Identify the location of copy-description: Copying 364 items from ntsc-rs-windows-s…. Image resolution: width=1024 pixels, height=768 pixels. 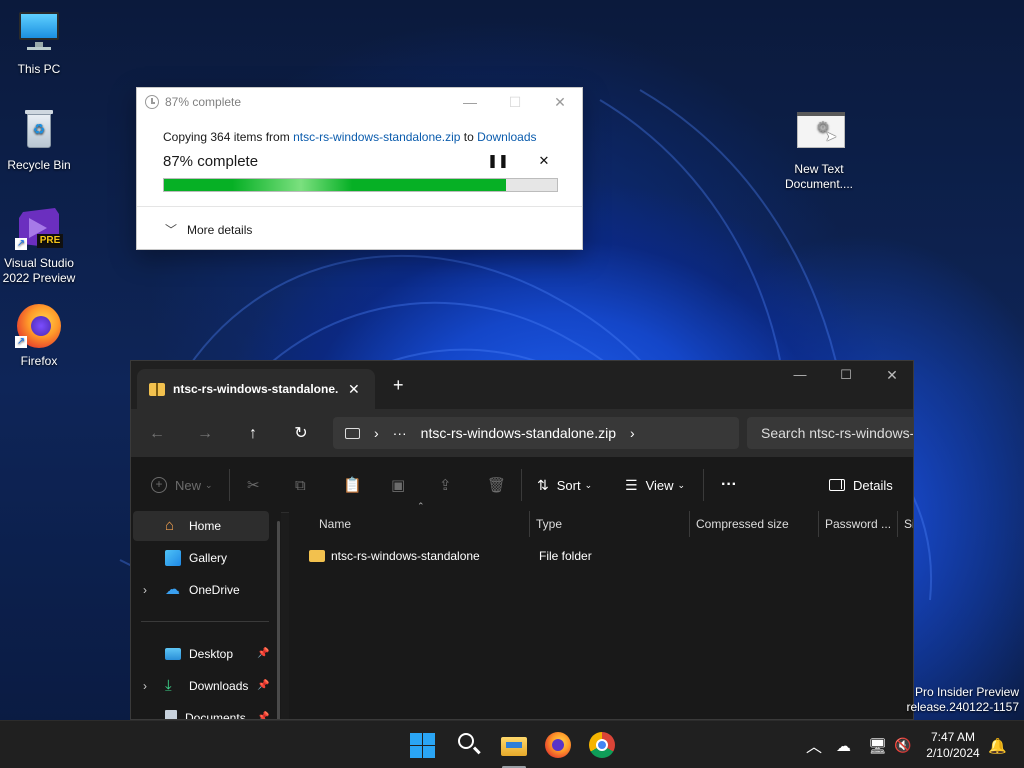
(359, 137).